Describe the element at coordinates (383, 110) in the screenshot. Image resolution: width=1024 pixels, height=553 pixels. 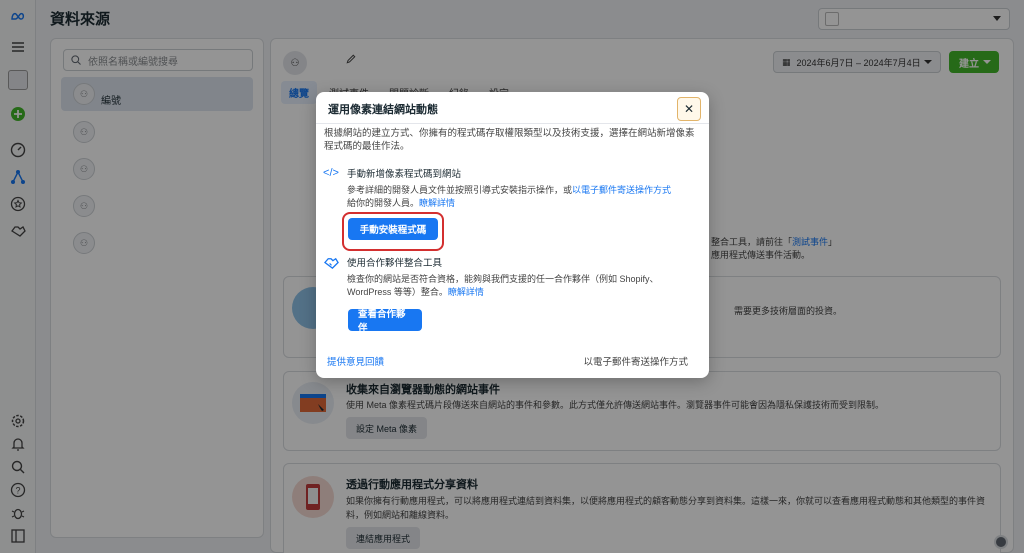
I see `dialog-title: 運用像素連結網站動態` at that location.